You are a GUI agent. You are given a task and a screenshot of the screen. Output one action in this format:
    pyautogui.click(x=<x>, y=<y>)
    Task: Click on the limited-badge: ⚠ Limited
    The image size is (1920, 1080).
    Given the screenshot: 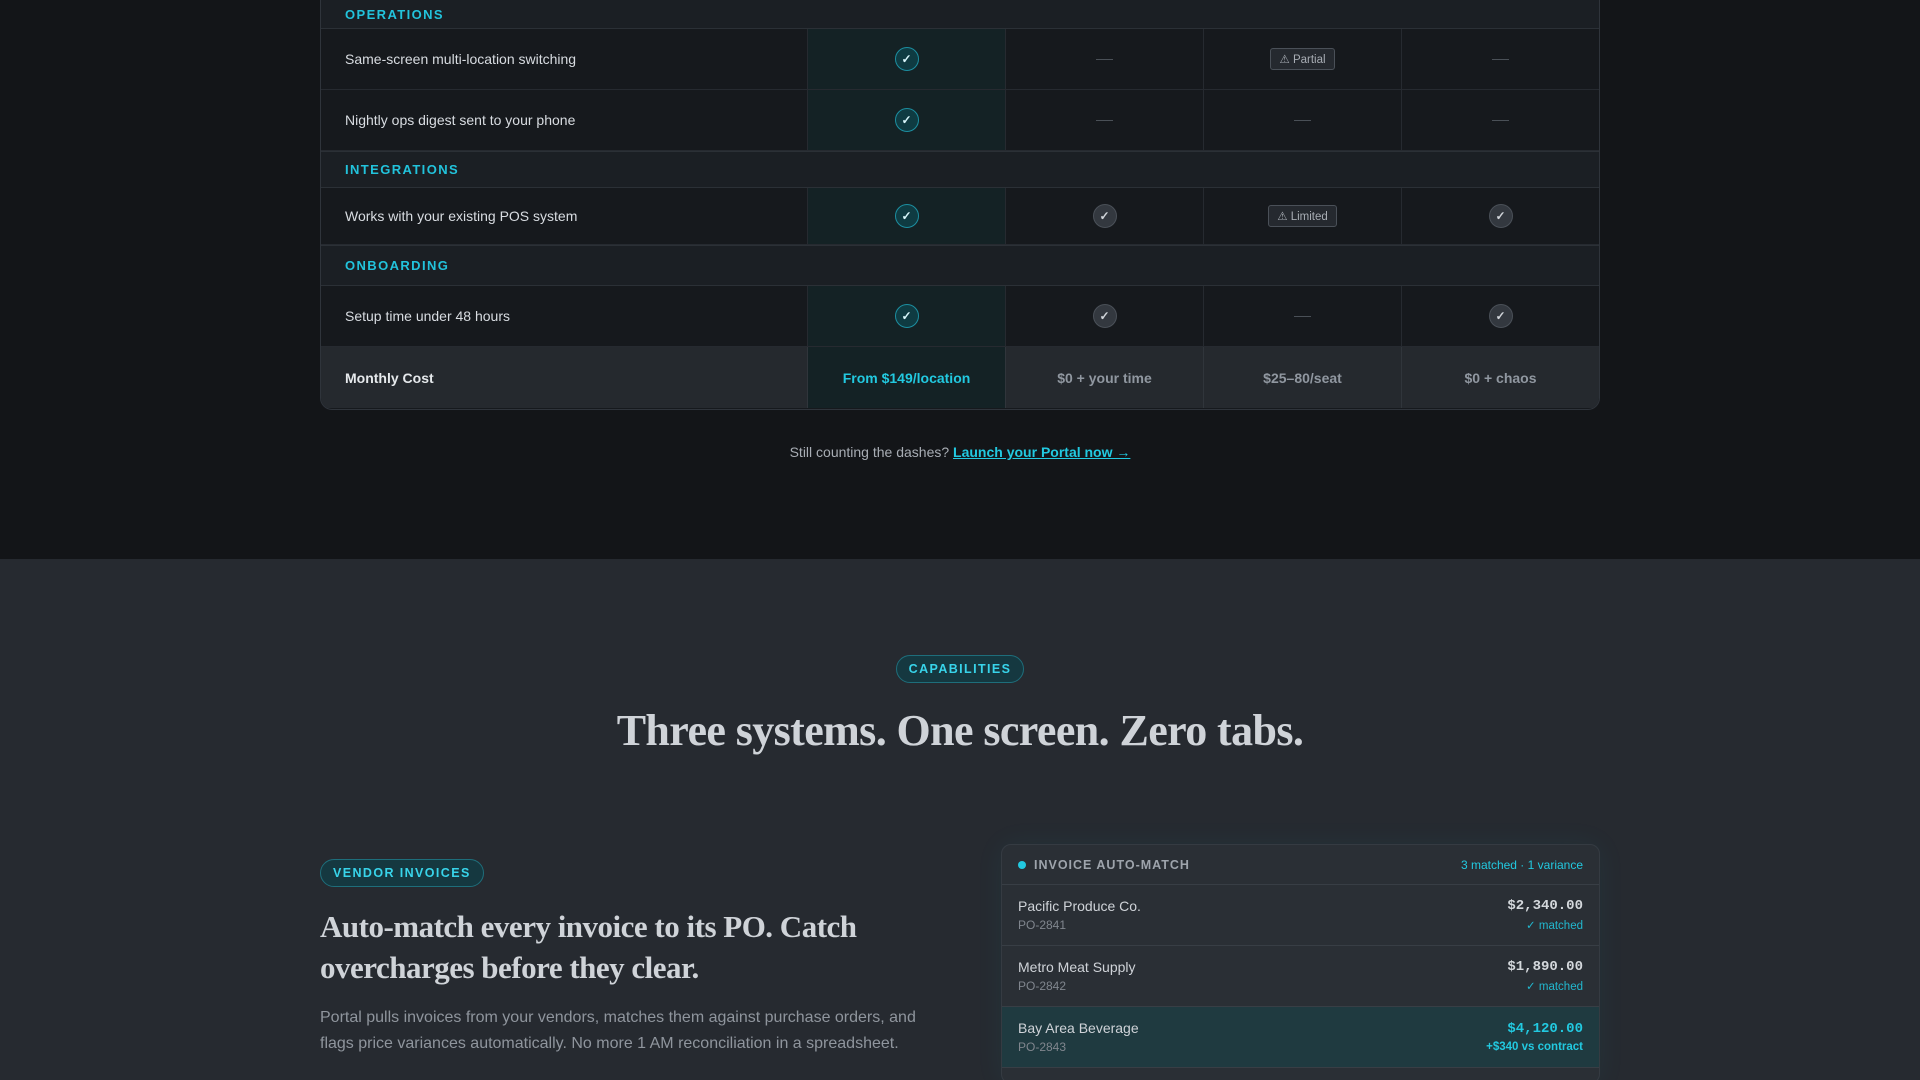 What is the action you would take?
    pyautogui.click(x=1302, y=216)
    